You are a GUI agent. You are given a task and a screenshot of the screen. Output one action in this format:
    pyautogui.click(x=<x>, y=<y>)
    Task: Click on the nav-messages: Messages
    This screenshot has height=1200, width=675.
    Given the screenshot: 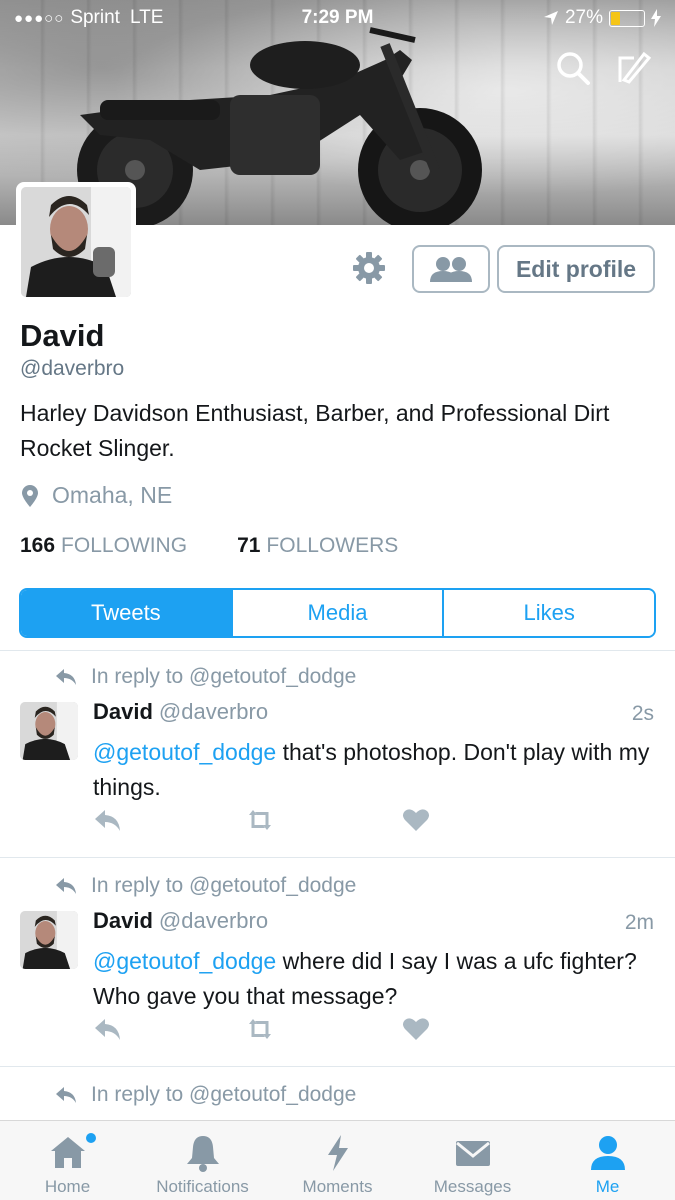 What is the action you would take?
    pyautogui.click(x=472, y=1160)
    